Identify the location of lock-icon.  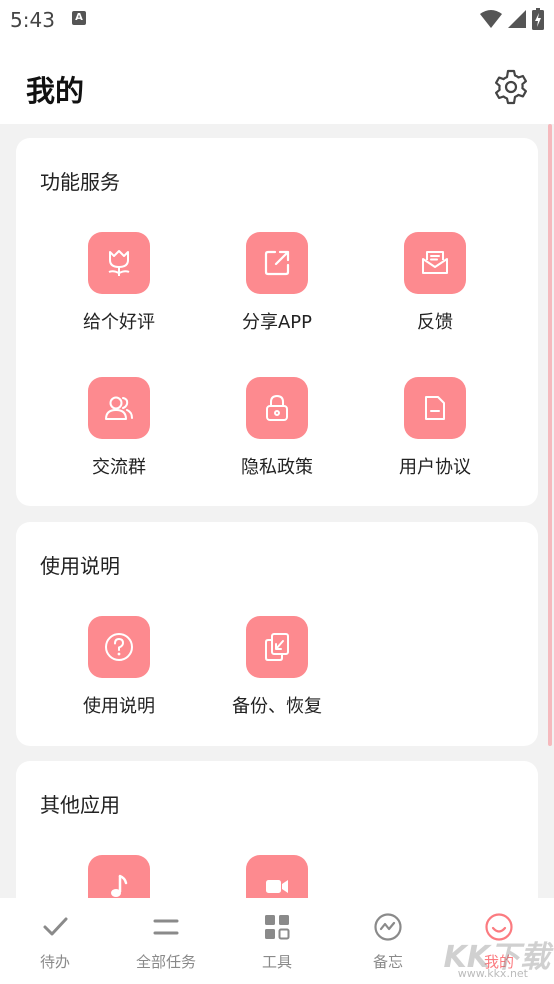
(277, 407).